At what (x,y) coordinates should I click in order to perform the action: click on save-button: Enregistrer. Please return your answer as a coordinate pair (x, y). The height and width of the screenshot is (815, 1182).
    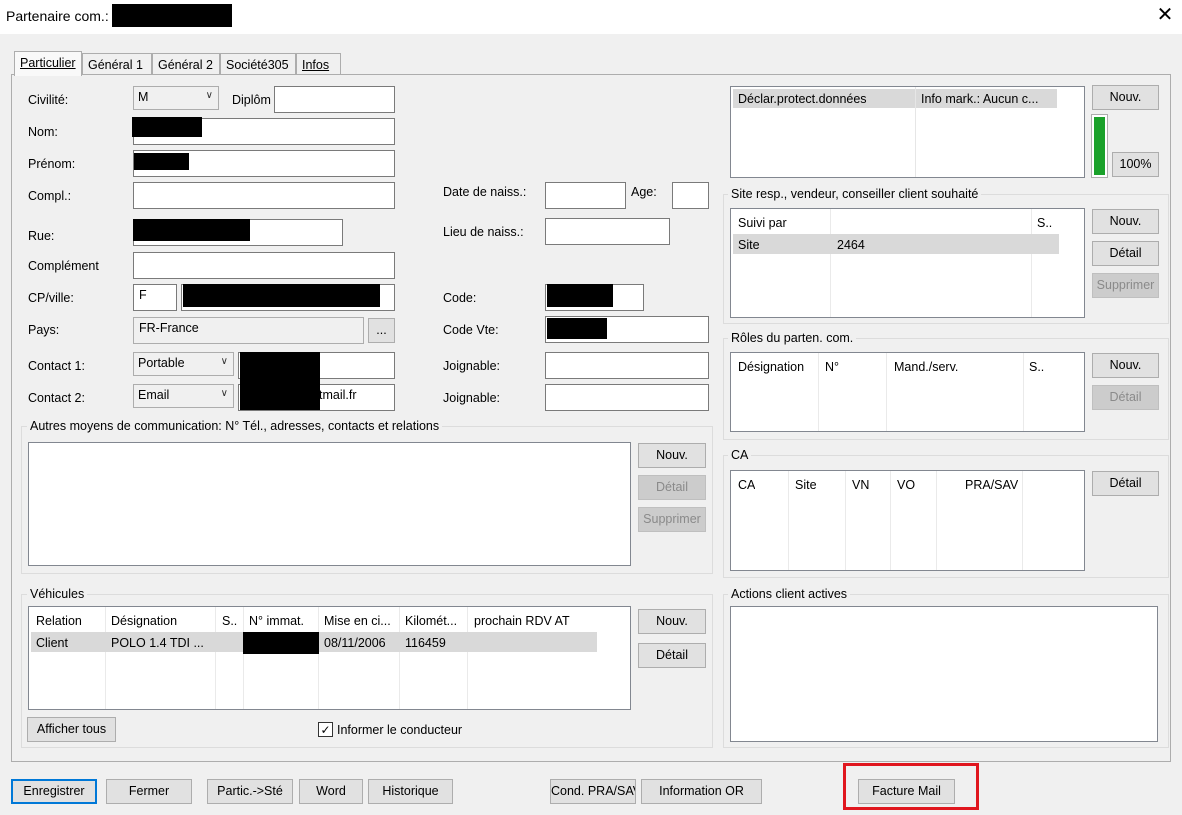
    Looking at the image, I should click on (54, 791).